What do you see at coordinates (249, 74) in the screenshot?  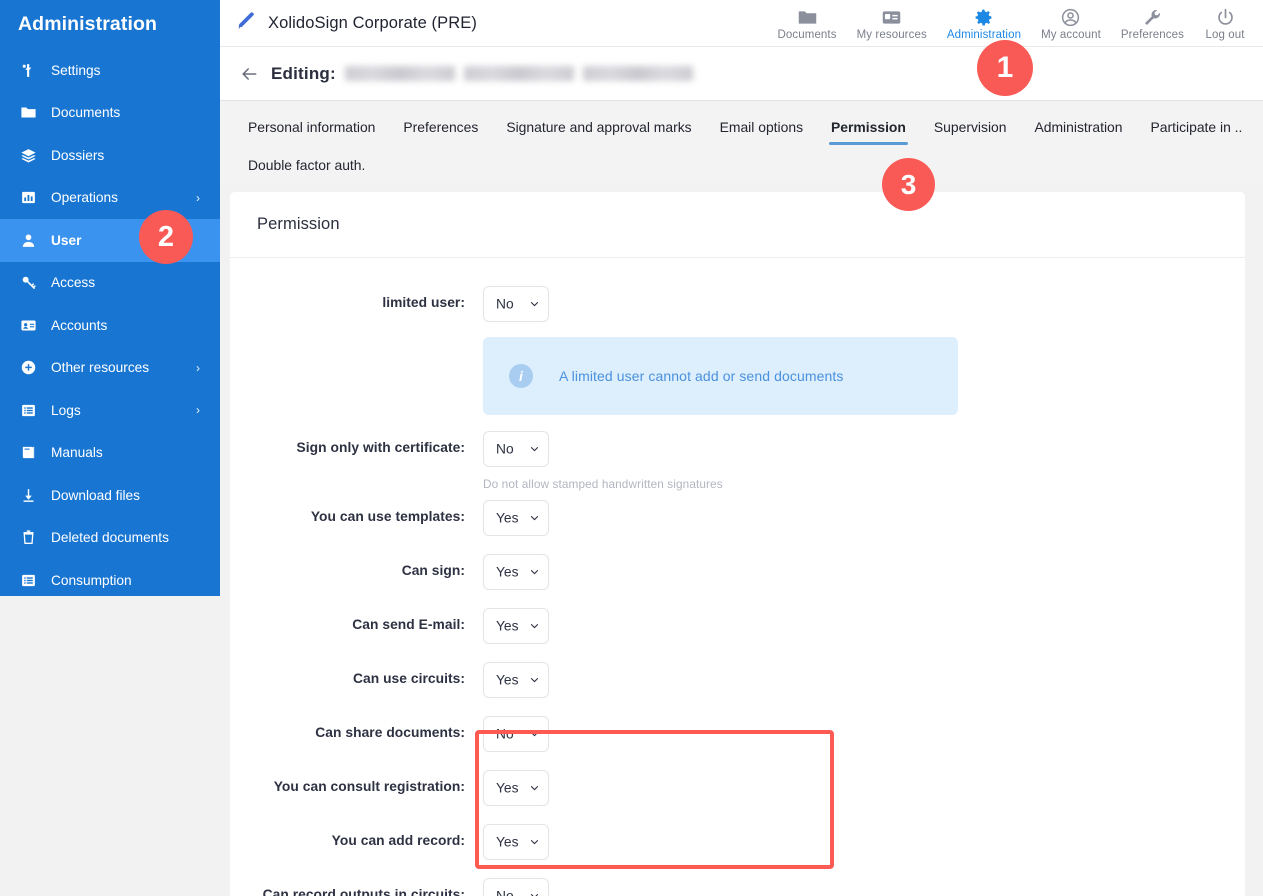 I see `arrow-left-icon` at bounding box center [249, 74].